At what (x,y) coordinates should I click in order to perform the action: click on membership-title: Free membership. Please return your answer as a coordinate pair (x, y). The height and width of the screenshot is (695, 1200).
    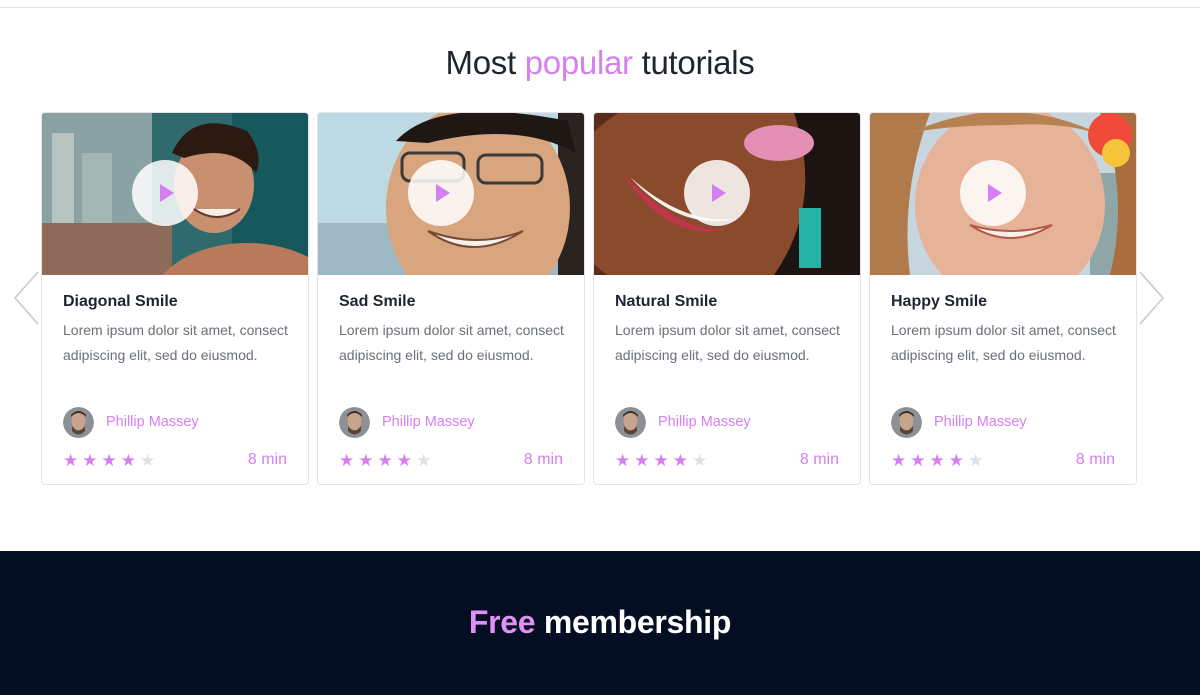
    Looking at the image, I should click on (600, 622).